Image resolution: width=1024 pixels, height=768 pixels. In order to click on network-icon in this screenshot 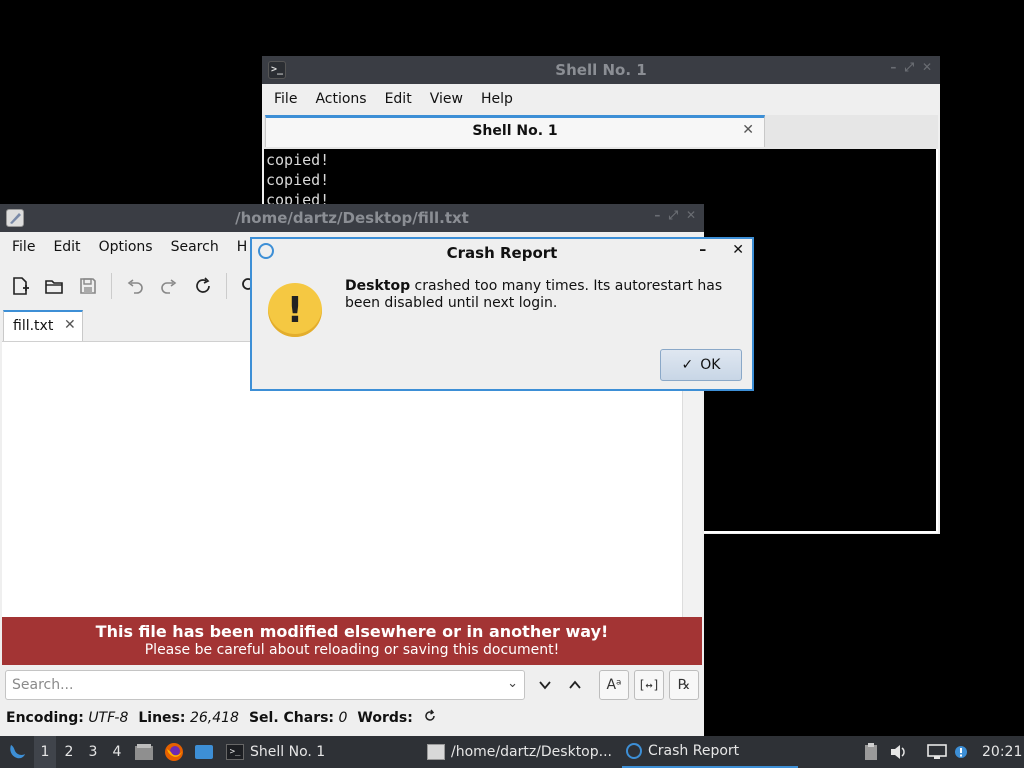, I will do `click(937, 752)`.